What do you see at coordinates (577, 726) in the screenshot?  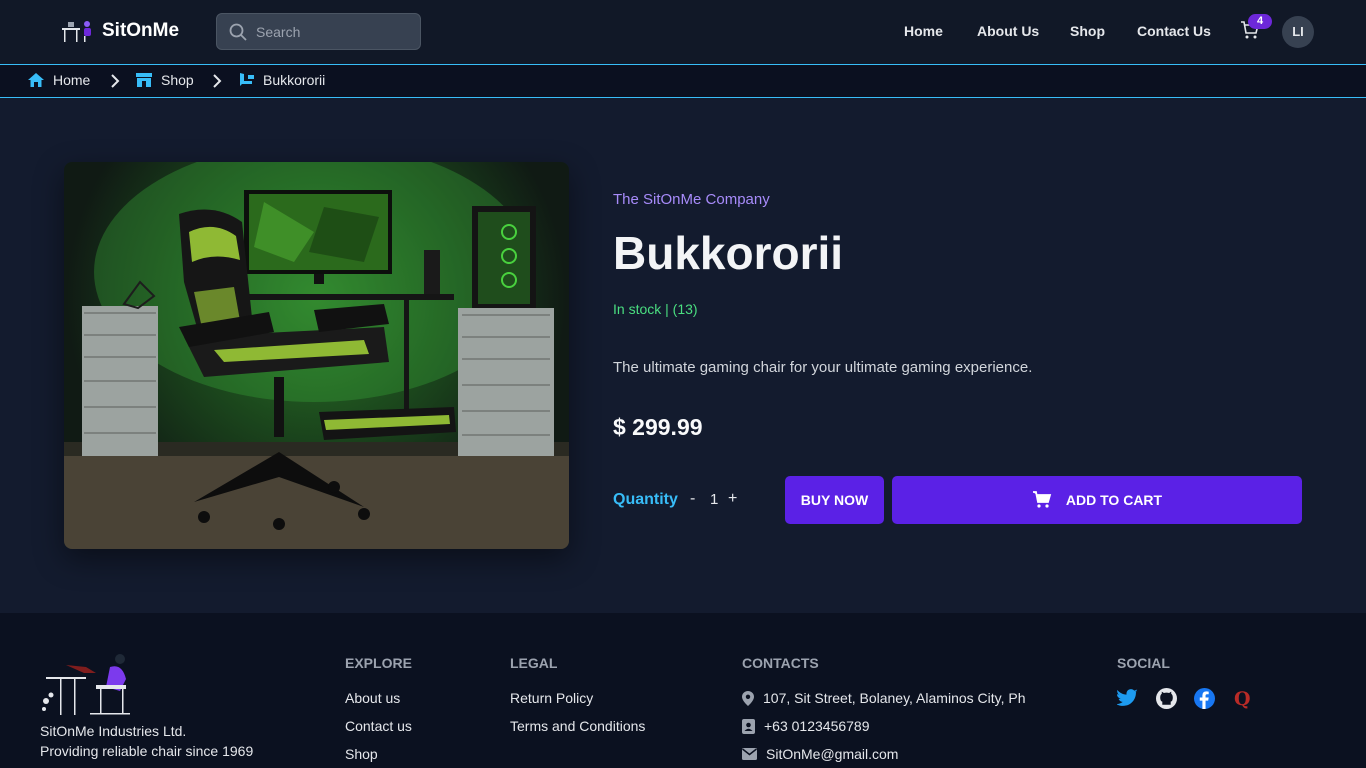 I see `footer-link-terms: Terms and Conditions` at bounding box center [577, 726].